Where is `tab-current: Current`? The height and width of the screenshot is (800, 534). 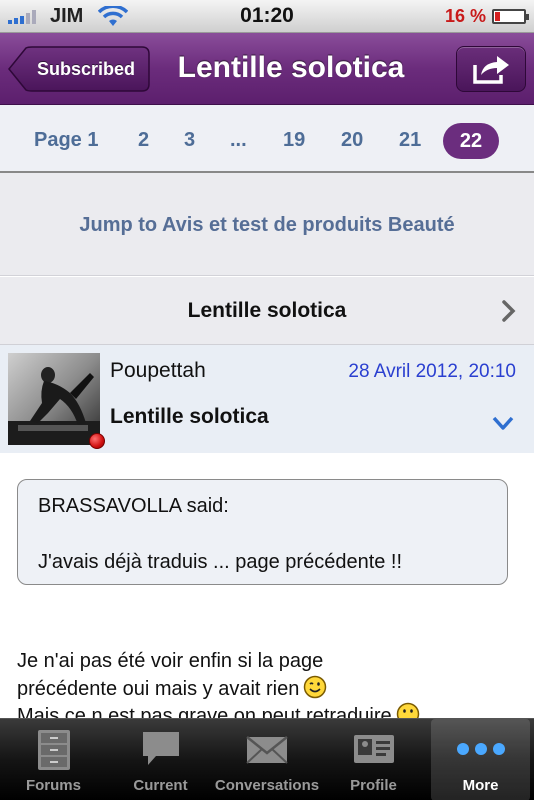
tab-current: Current is located at coordinates (160, 759).